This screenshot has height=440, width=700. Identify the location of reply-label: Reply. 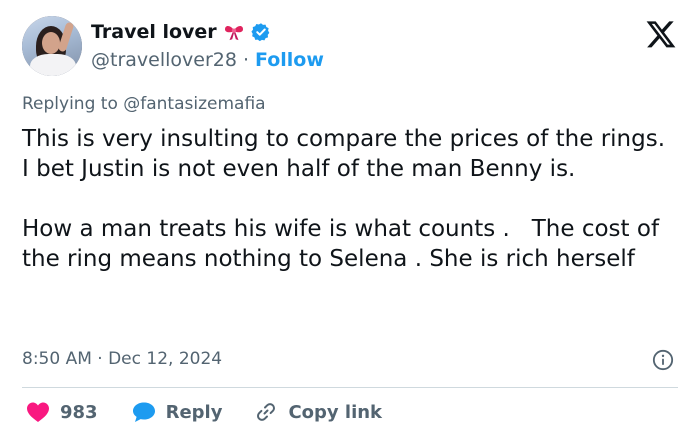
(194, 412).